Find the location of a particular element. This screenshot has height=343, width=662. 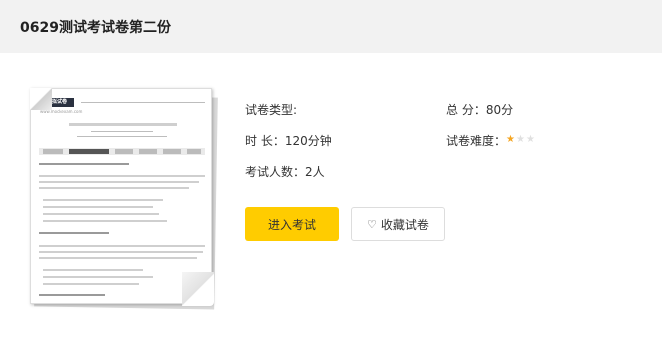

heart-icon: ♡ is located at coordinates (372, 224).